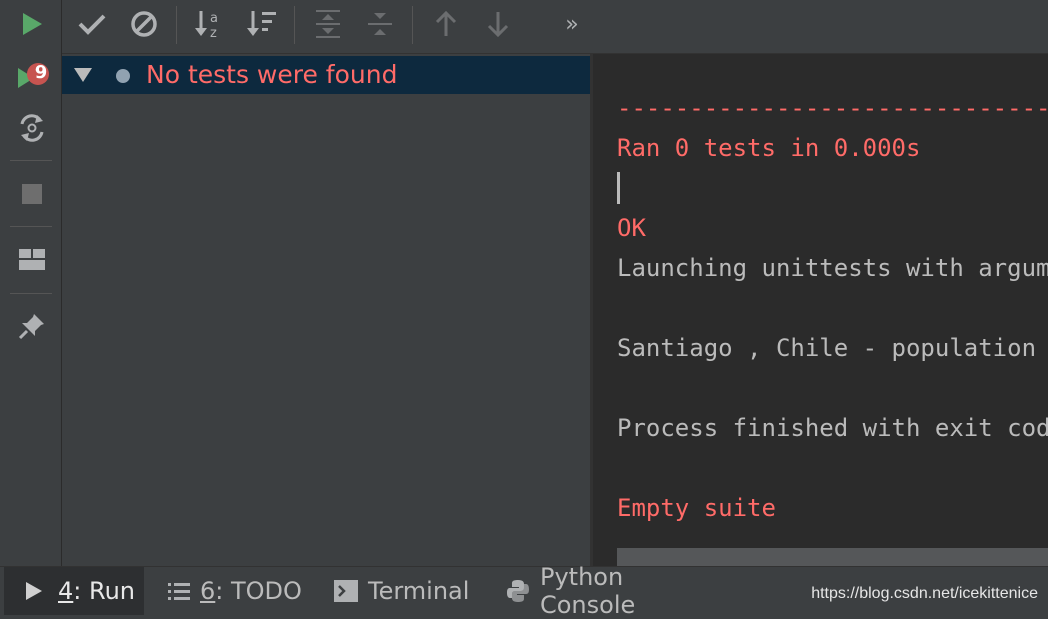  I want to click on test-tree-toolbar: a z », so click(555, 27).